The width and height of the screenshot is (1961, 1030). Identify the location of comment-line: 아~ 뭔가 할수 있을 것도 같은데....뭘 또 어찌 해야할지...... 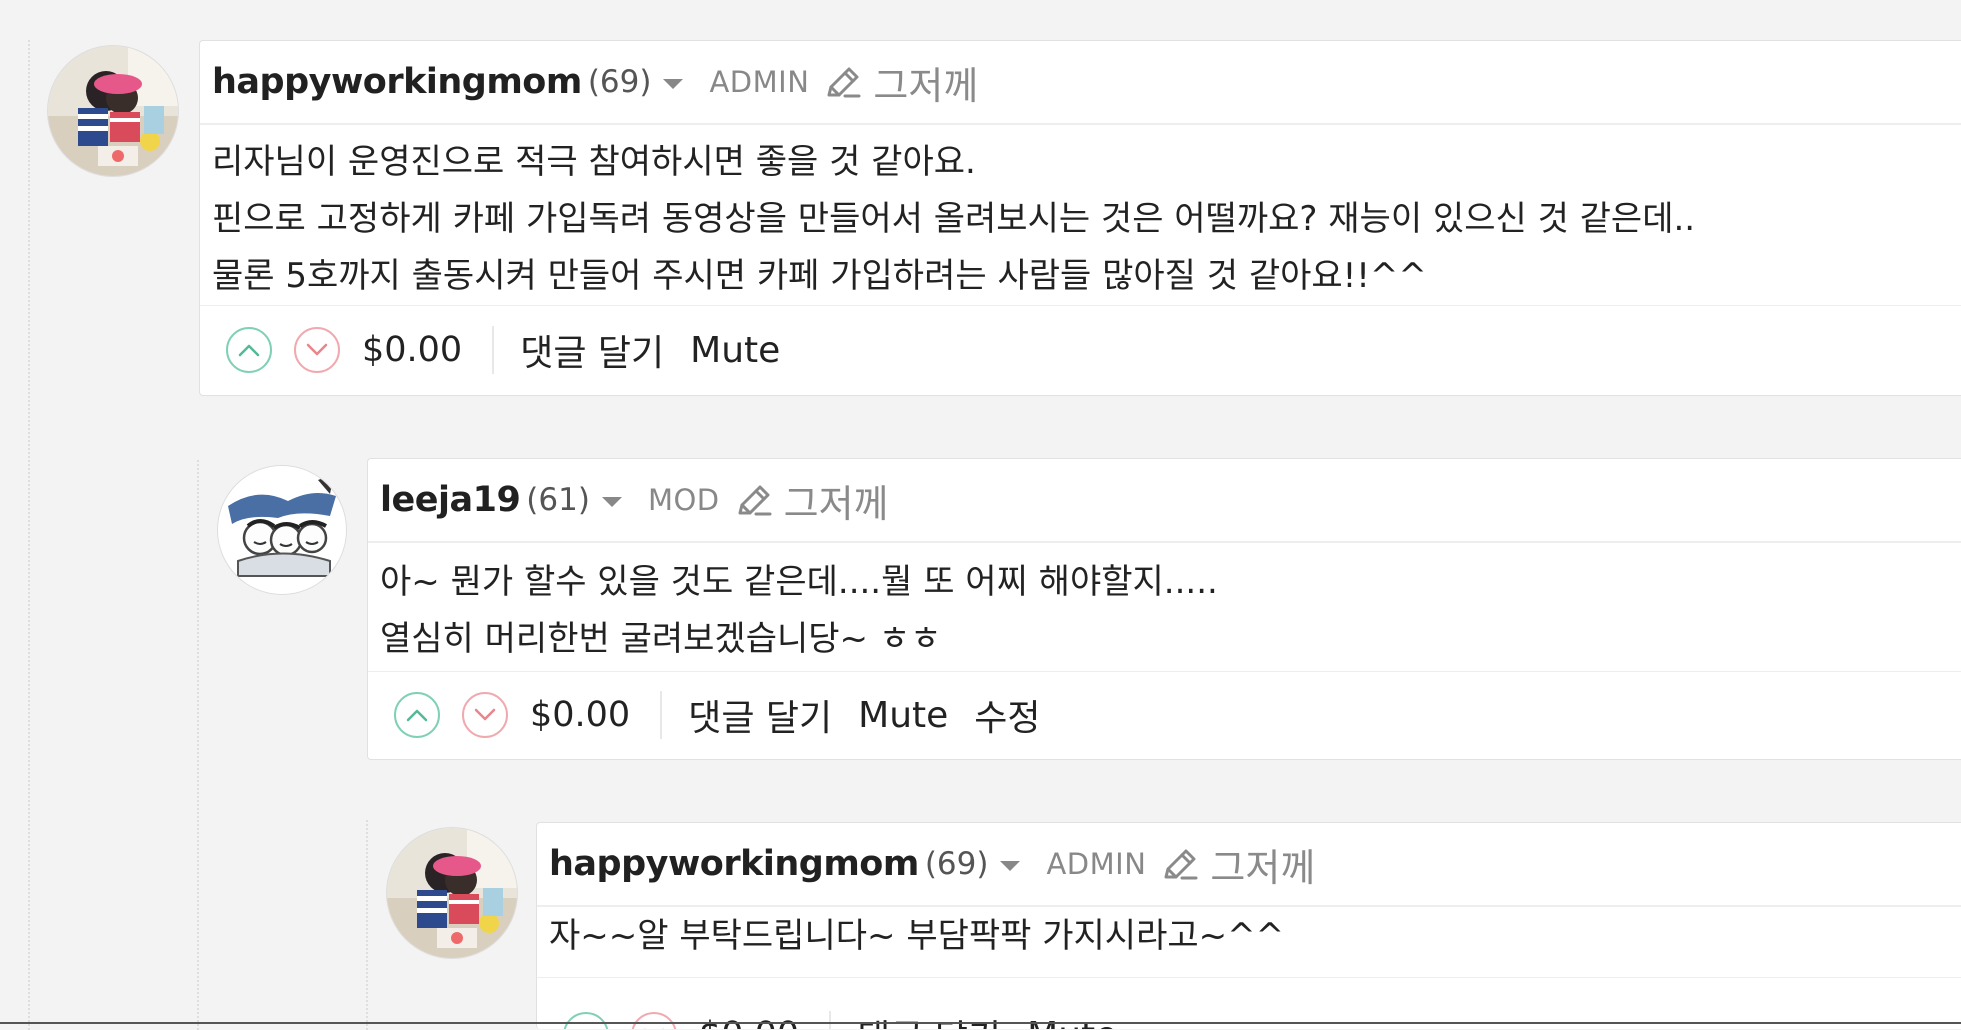
(799, 582).